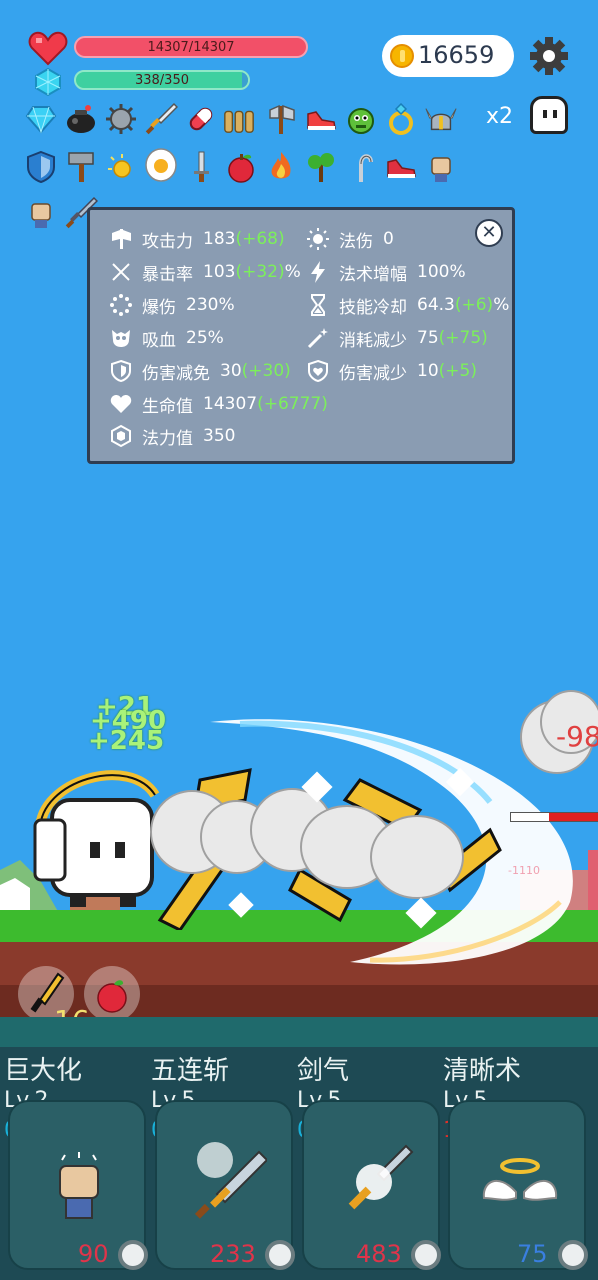 This screenshot has height=1280, width=598. What do you see at coordinates (407, 305) in the screenshot?
I see `stat-cooldown: 技能冷却 64.3 (+6) %` at bounding box center [407, 305].